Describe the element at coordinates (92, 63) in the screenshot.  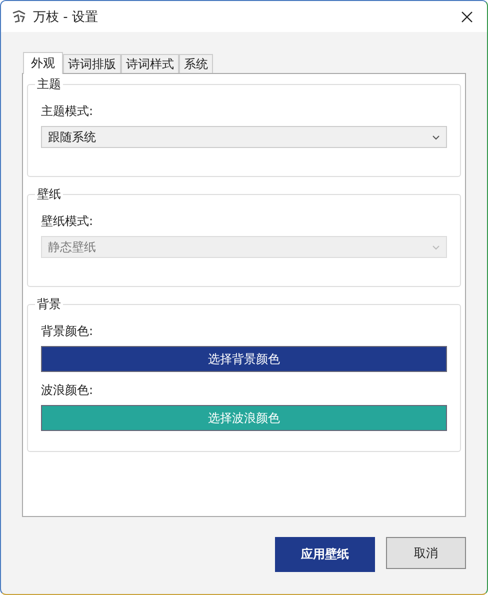
I see `tab: 诗词排版` at that location.